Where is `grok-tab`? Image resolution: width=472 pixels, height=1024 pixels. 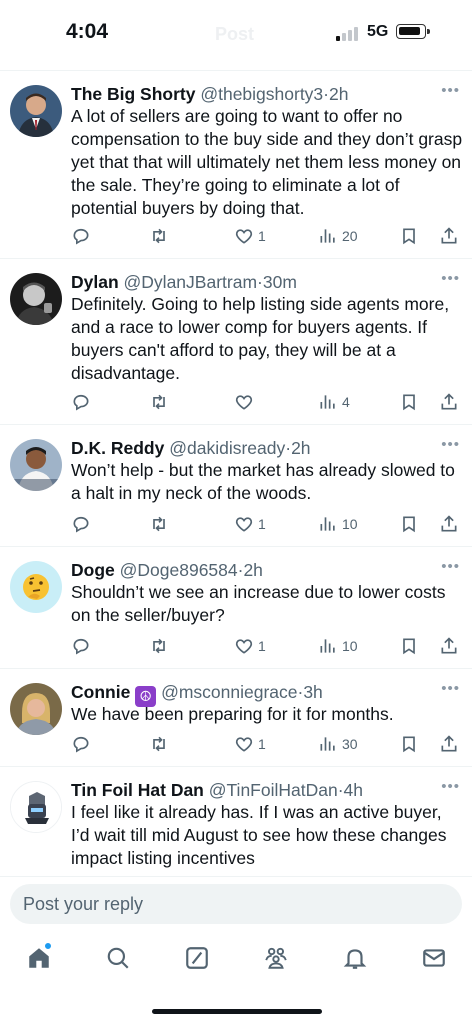 grok-tab is located at coordinates (197, 960).